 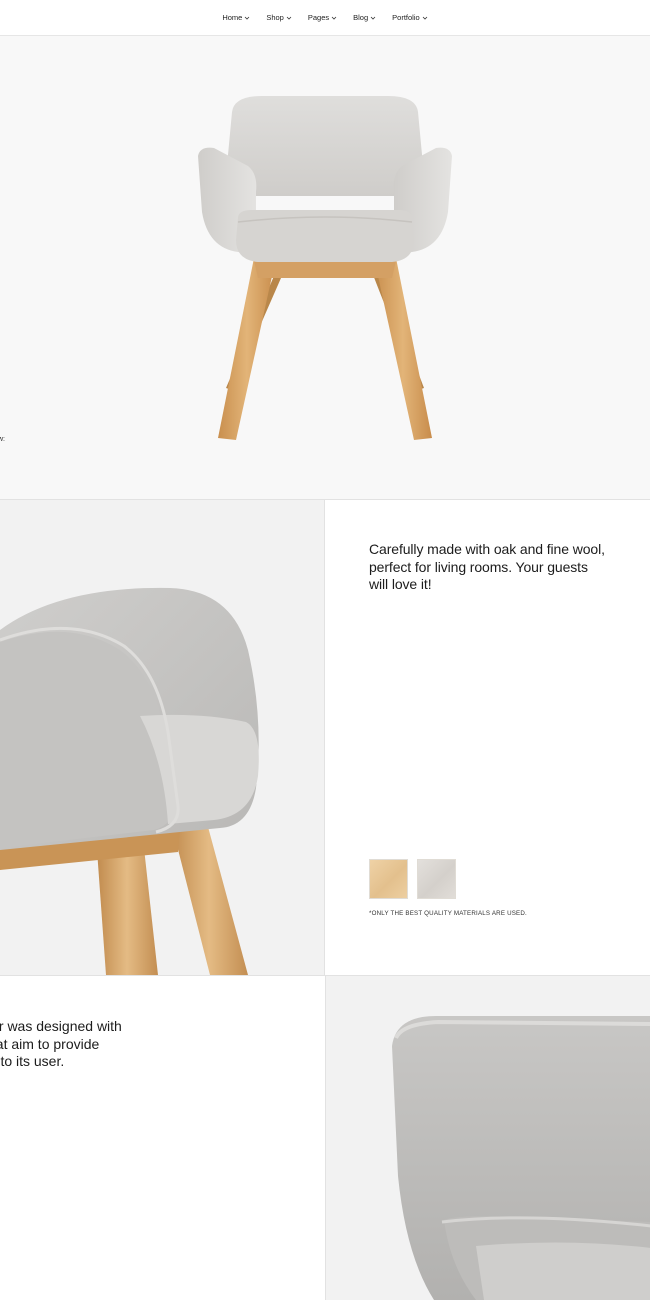 I want to click on nav-item-portfolio: Portfolio, so click(x=410, y=17).